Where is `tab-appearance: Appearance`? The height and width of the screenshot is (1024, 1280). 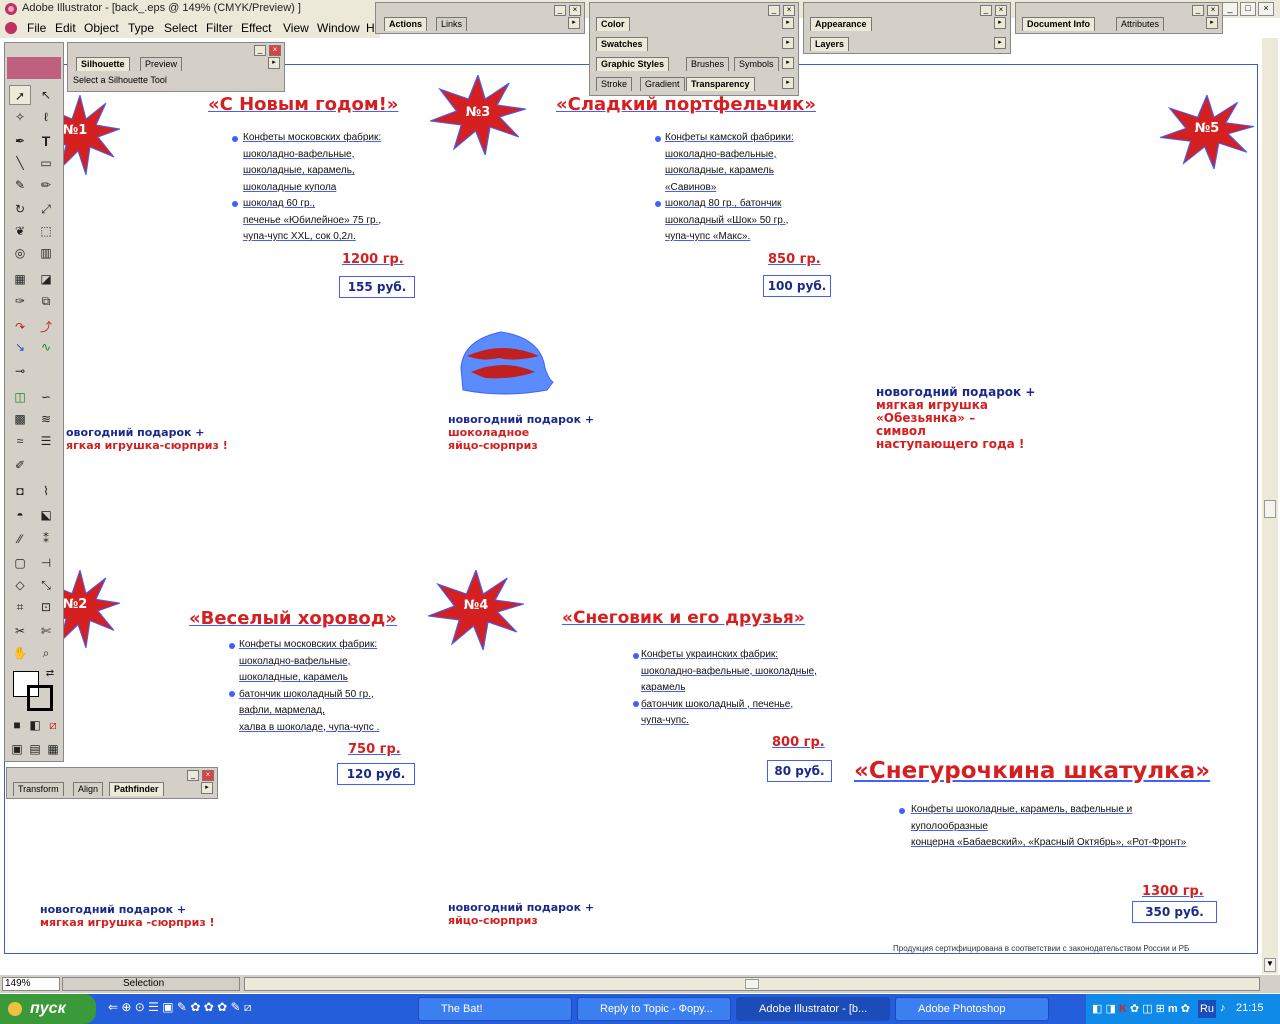 tab-appearance: Appearance is located at coordinates (841, 24).